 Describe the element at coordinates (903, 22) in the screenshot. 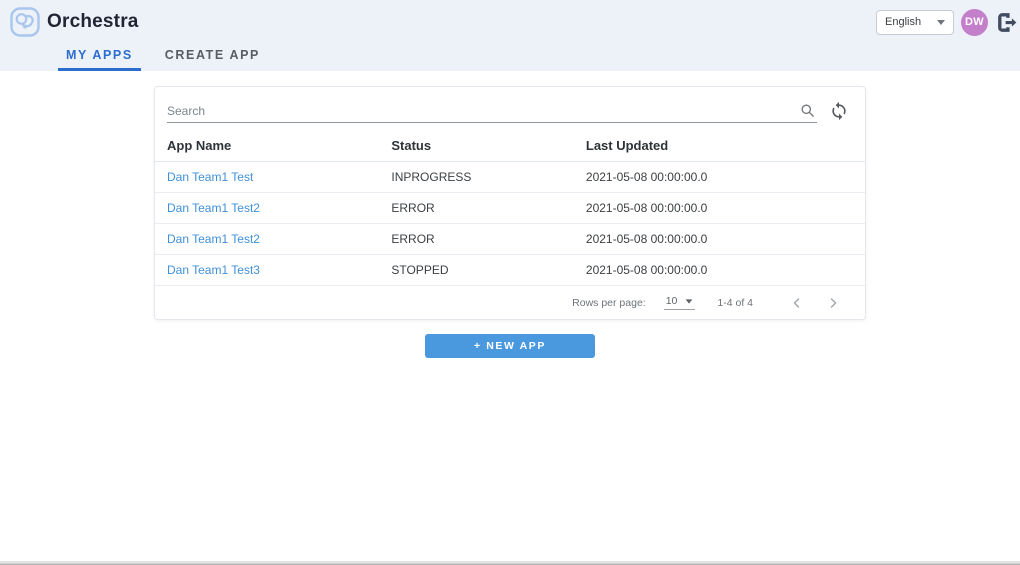

I see `language-select-value: English` at that location.